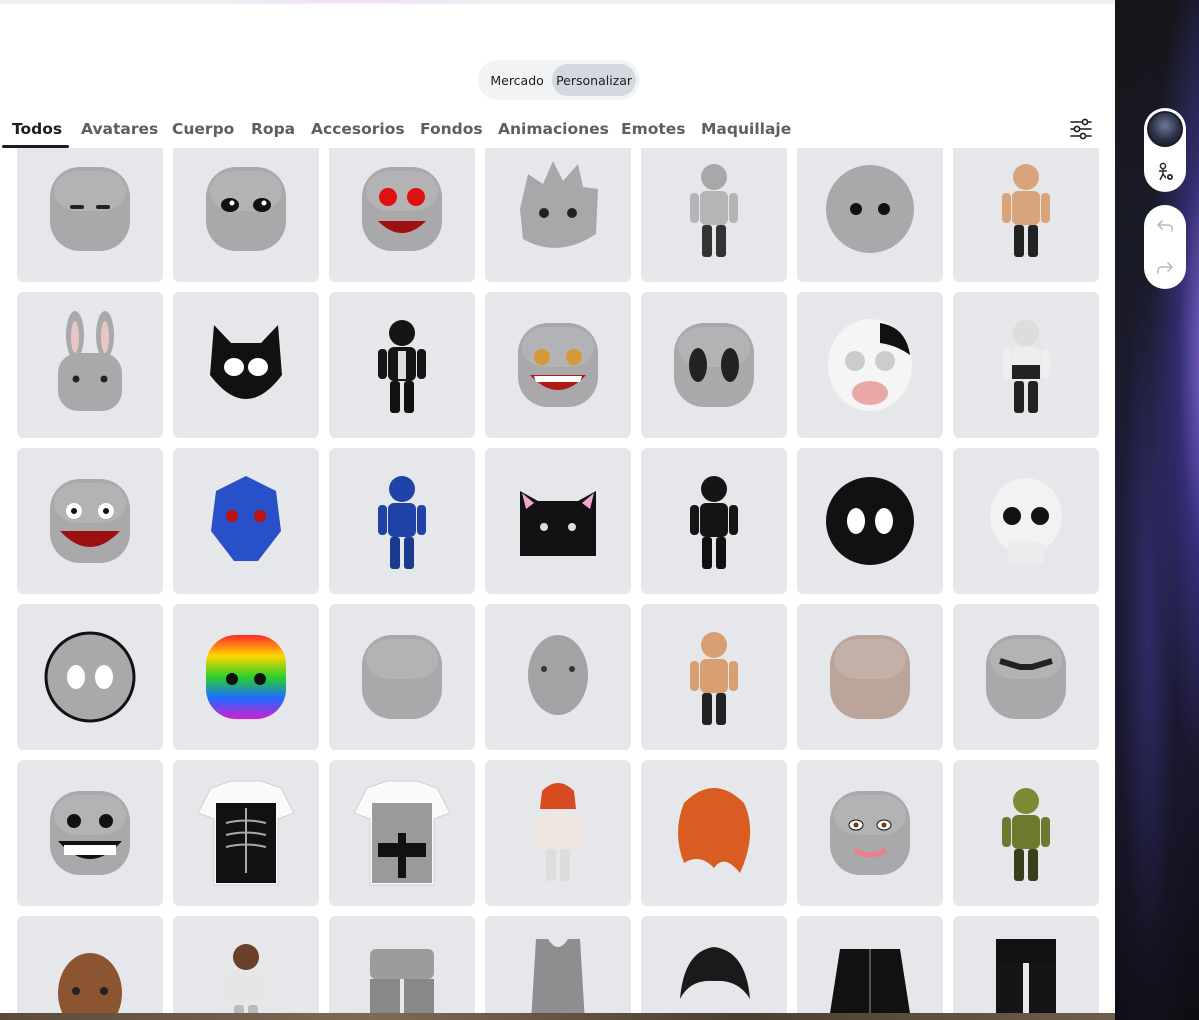 The height and width of the screenshot is (1020, 1199). I want to click on item-thumbnail-avatar-black-cat-block, so click(714, 522).